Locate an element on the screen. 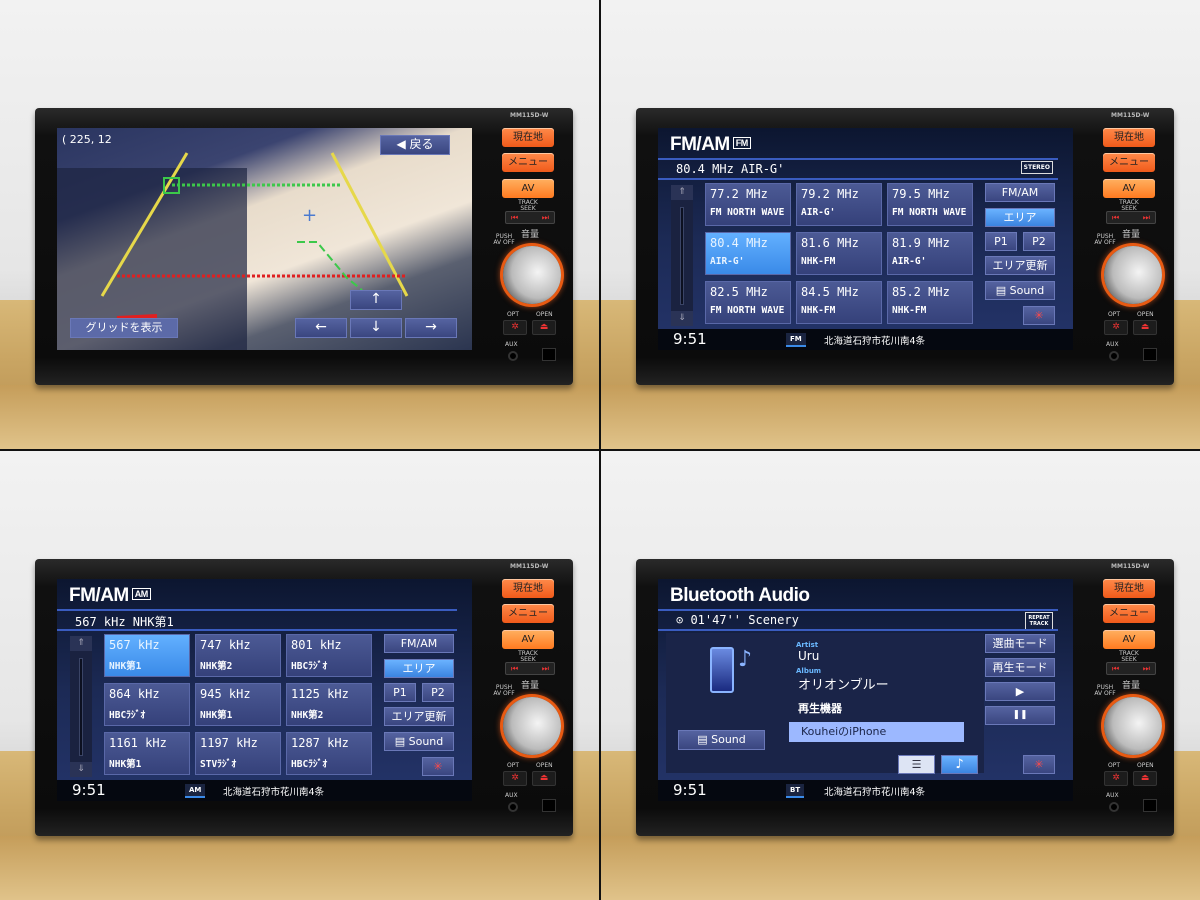  preset-button: 864 kHz HBCﾗｼﾞｵ is located at coordinates (147, 704).